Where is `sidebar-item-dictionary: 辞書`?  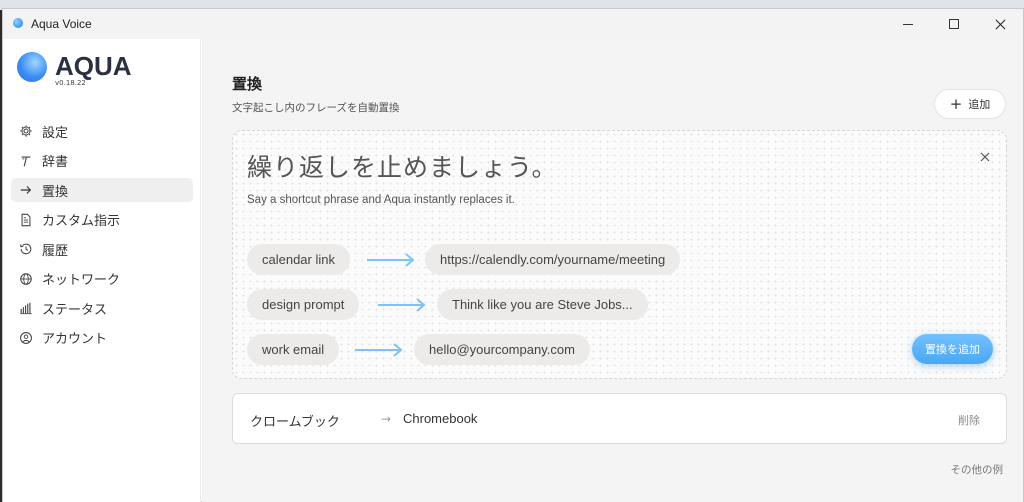
sidebar-item-dictionary: 辞書 is located at coordinates (102, 161).